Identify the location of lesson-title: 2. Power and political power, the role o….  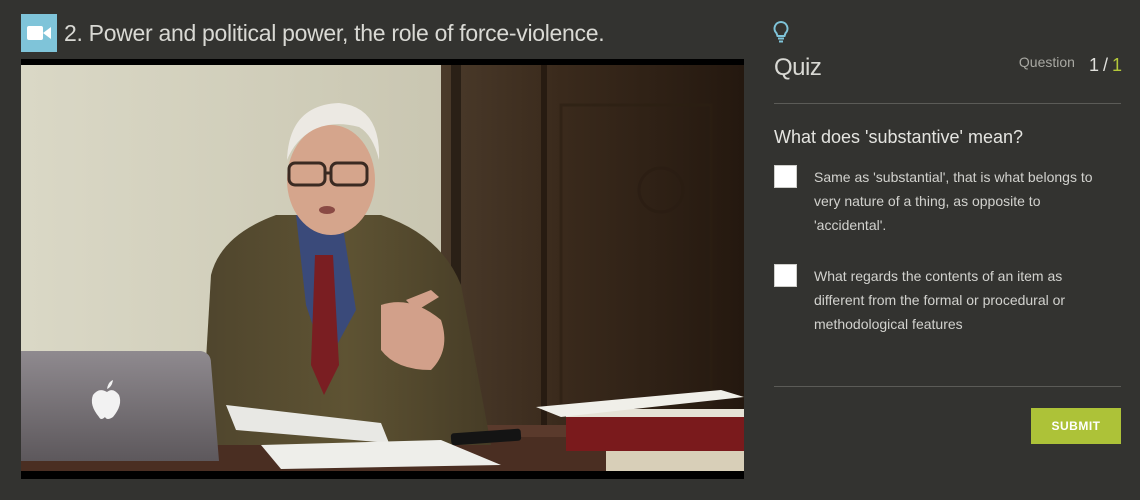
(334, 32).